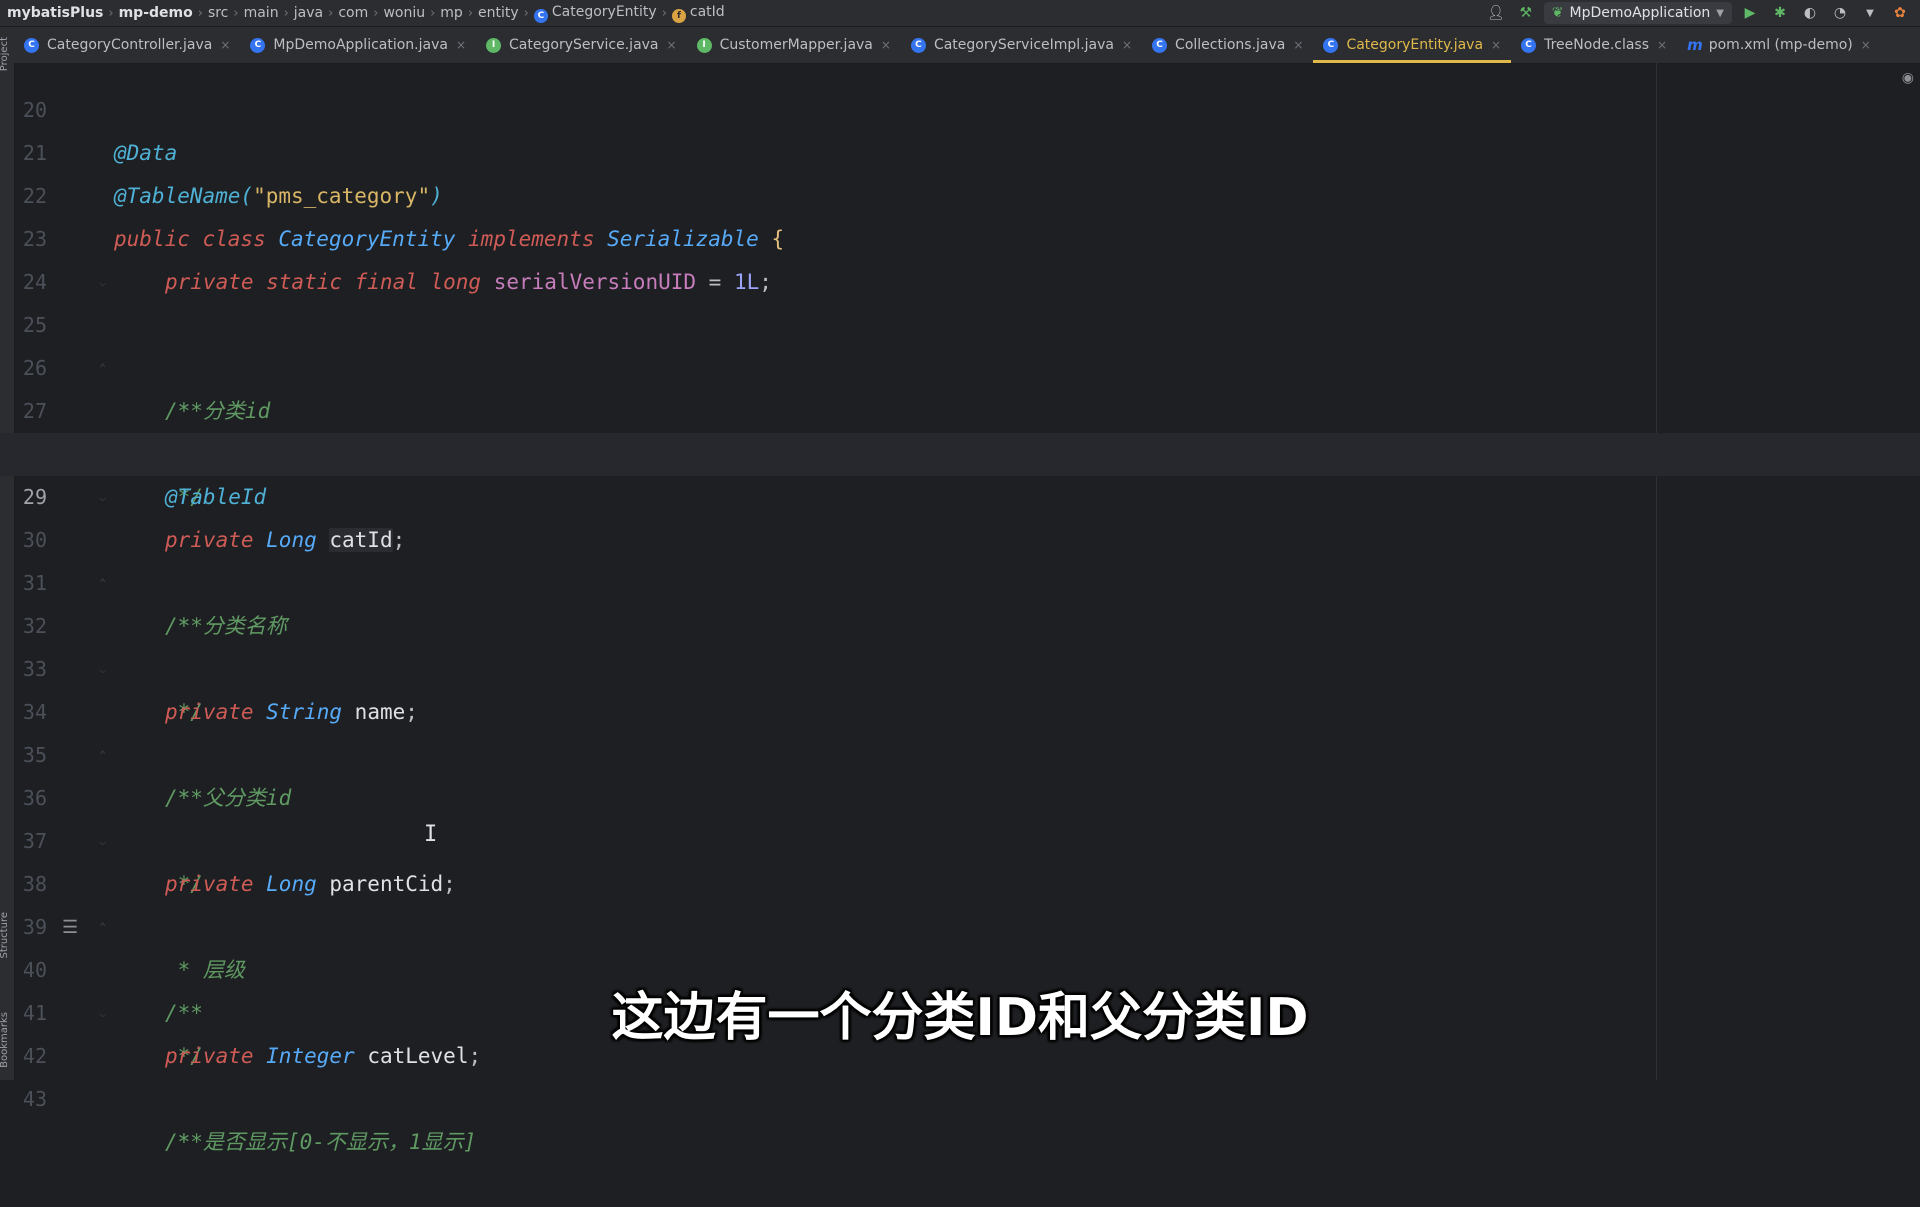 The width and height of the screenshot is (1920, 1207). What do you see at coordinates (34, 1099) in the screenshot?
I see `line-number: 43` at bounding box center [34, 1099].